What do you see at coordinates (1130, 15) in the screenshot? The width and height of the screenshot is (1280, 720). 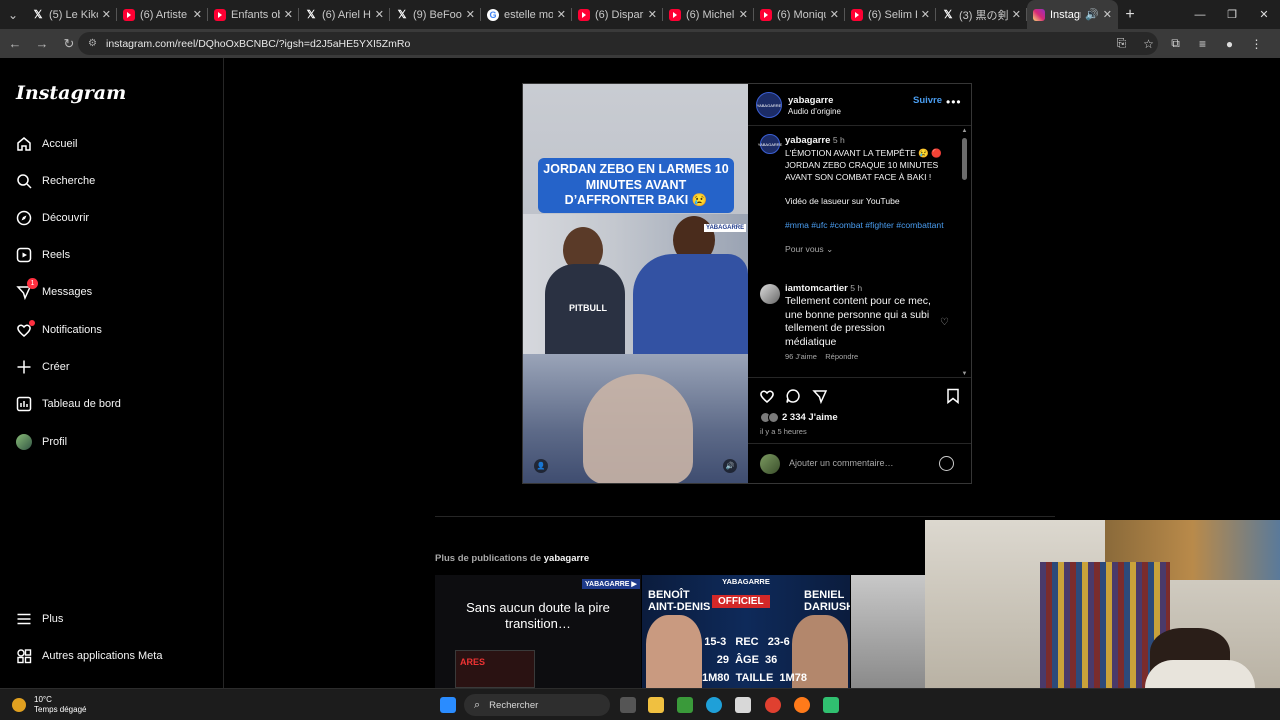 I see `new-tab-button: +` at bounding box center [1130, 15].